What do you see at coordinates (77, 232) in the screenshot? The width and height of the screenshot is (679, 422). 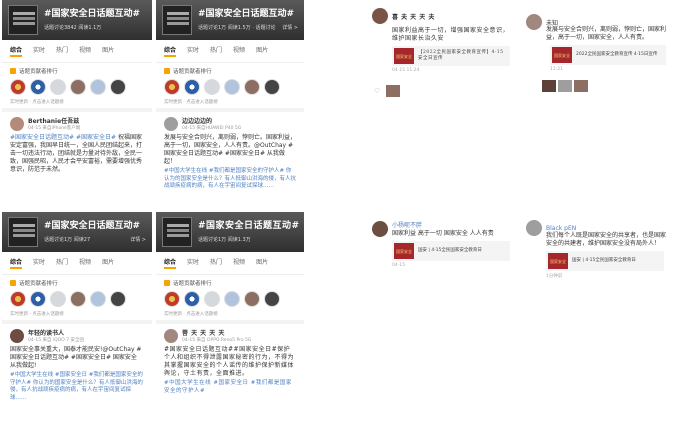 I see `topic-cover: #国家安全日话题互动# 话题讨论1万 阅读27 详情 >` at bounding box center [77, 232].